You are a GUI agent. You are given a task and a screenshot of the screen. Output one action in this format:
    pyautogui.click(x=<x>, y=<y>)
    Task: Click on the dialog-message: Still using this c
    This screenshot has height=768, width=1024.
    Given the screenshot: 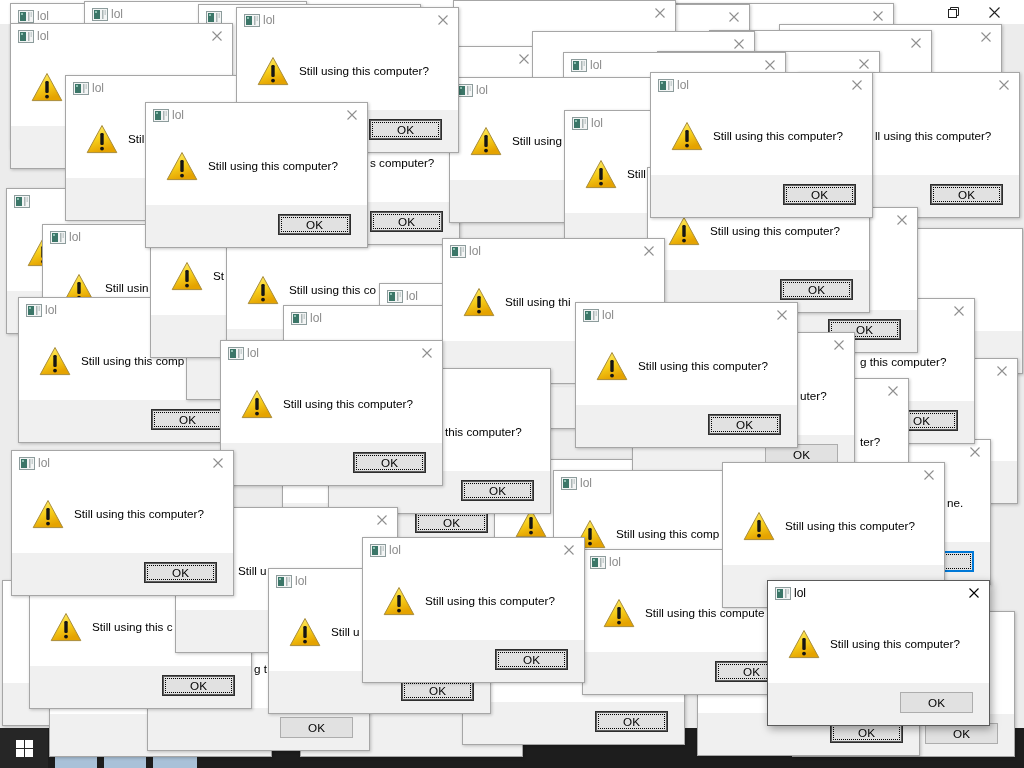 What is the action you would take?
    pyautogui.click(x=132, y=627)
    